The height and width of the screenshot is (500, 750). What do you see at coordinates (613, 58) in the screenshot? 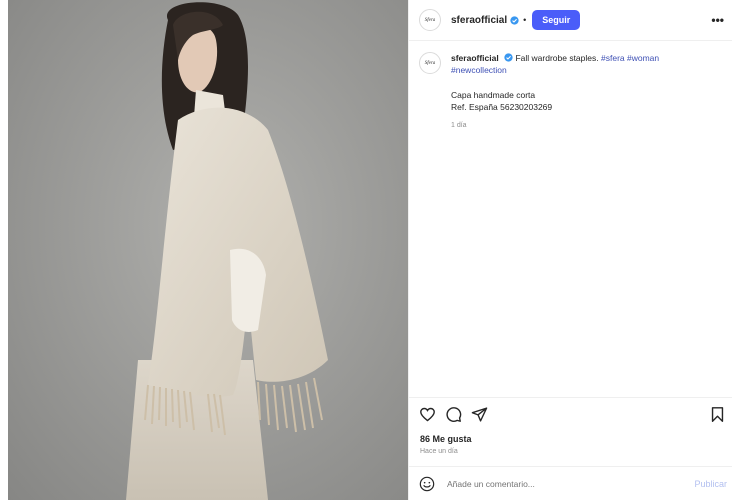
I see `hashtag-link: #sfera` at bounding box center [613, 58].